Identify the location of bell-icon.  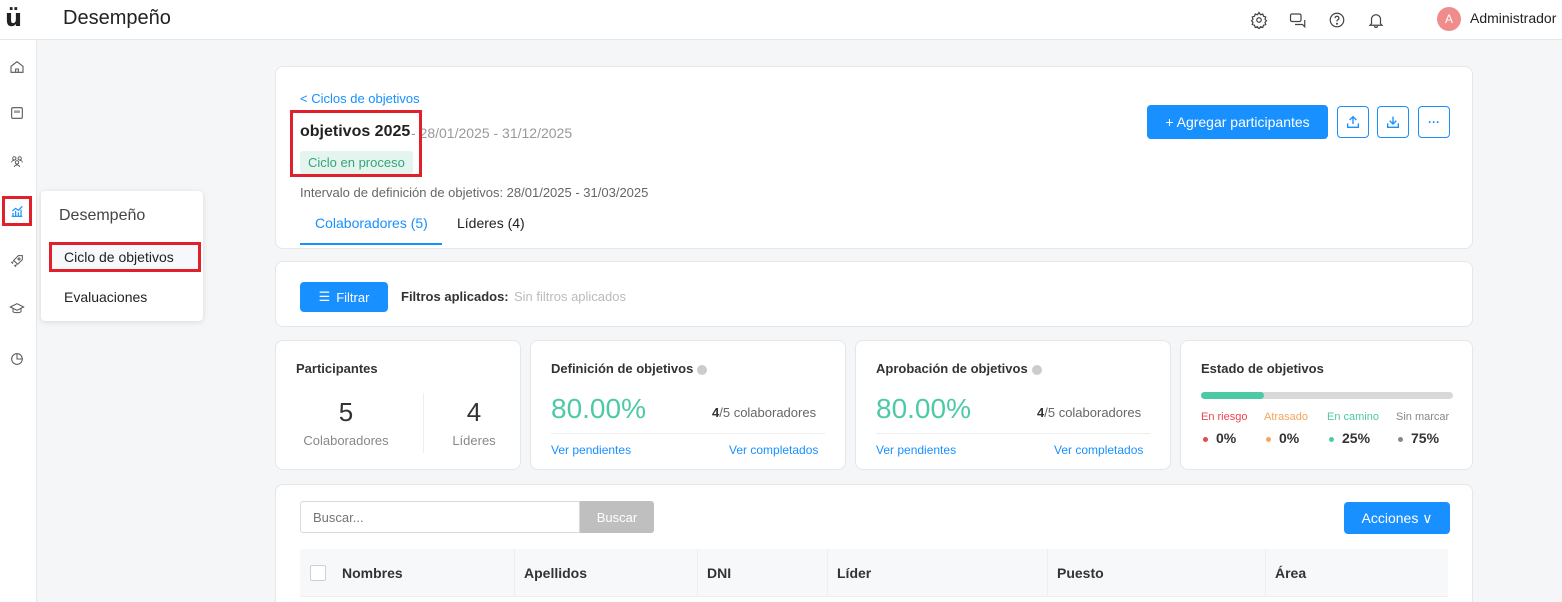
(1376, 20).